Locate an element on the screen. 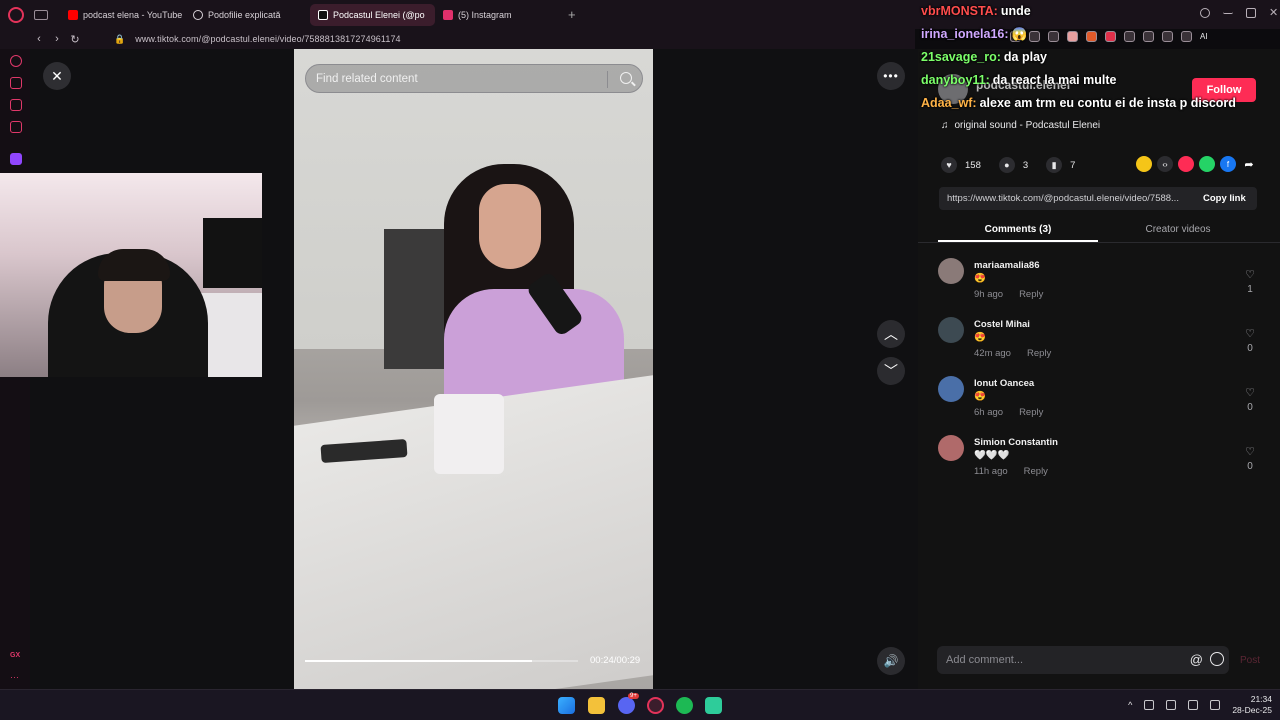 This screenshot has height=720, width=1280. comment-count: 3 is located at coordinates (1025, 165).